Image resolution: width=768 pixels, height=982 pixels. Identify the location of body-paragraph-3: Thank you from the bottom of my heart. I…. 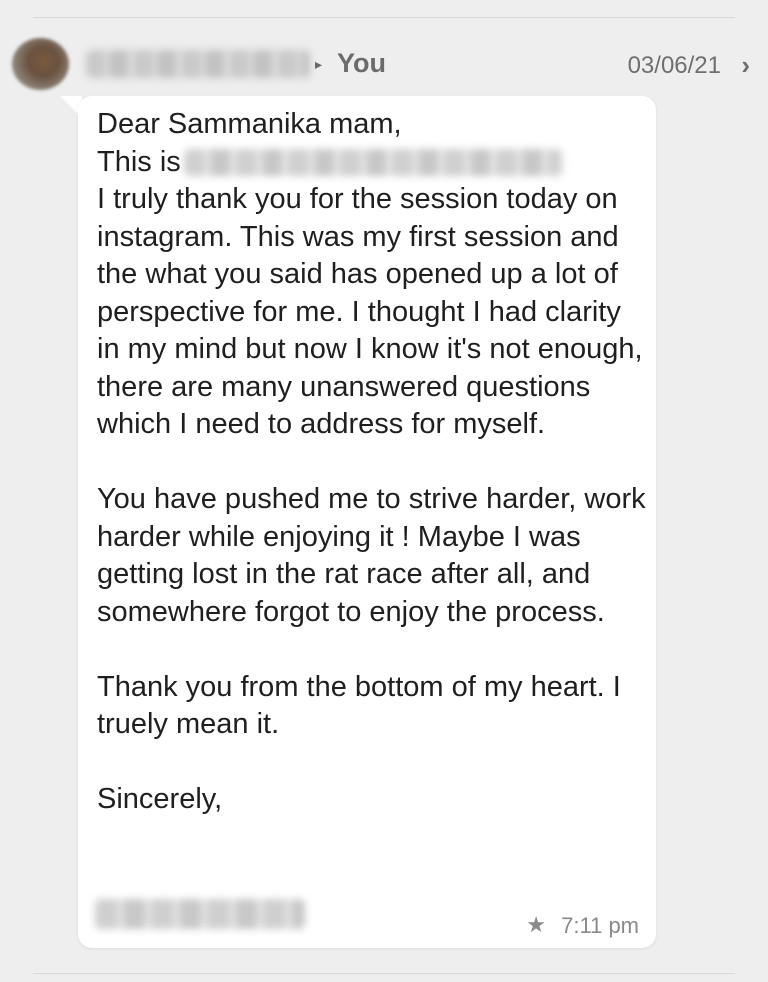
(359, 705).